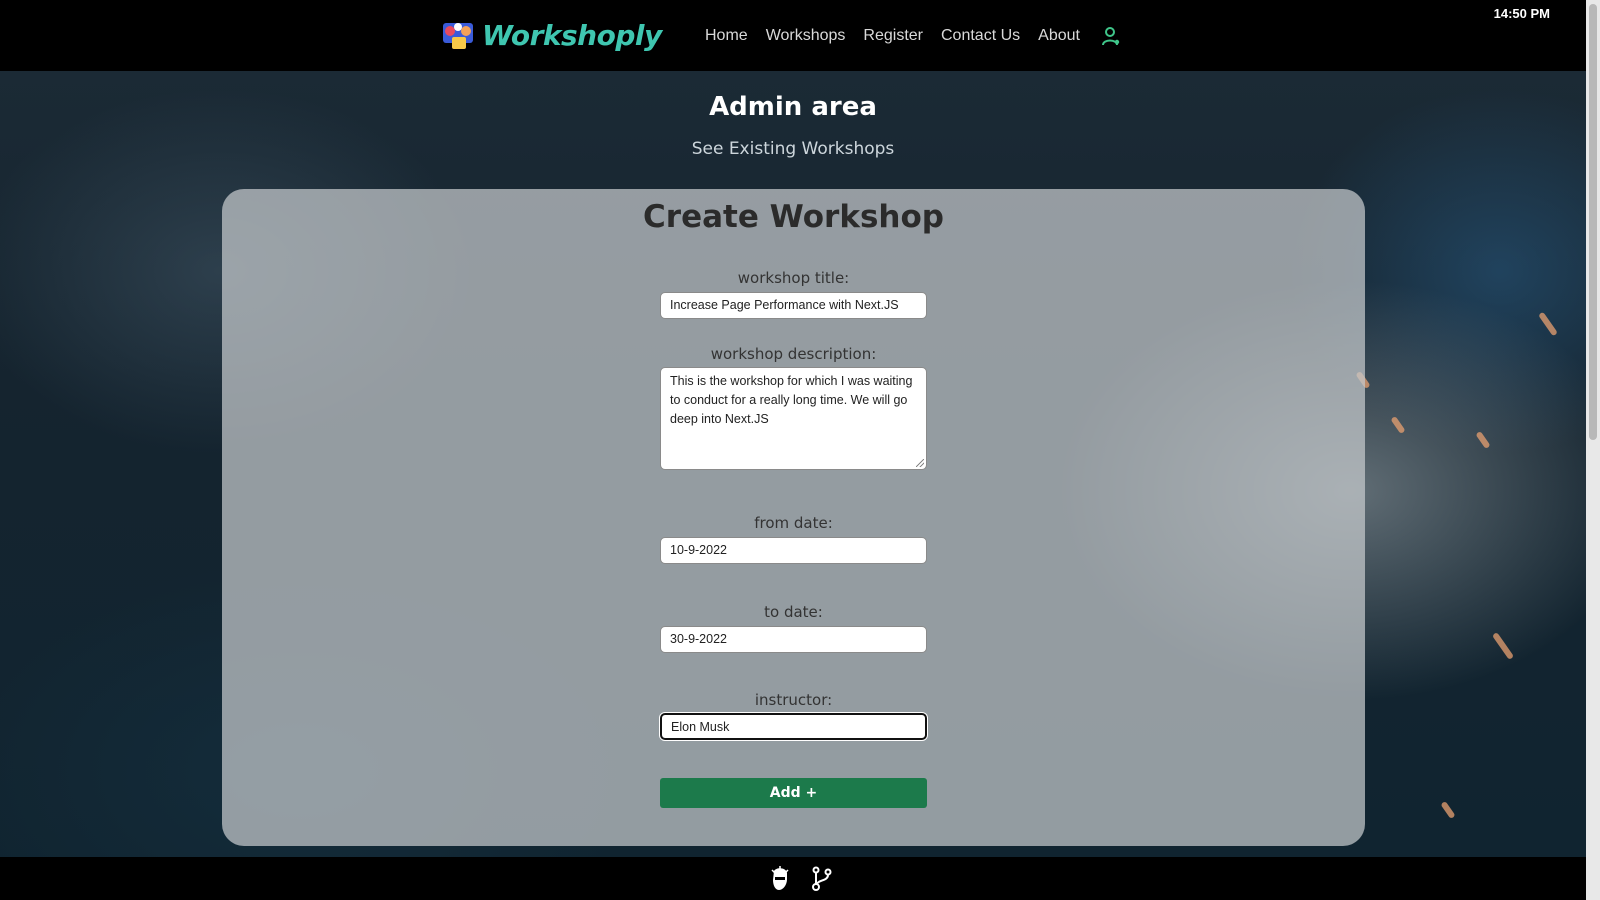 Image resolution: width=1600 pixels, height=900 pixels. I want to click on nav-about: About, so click(1059, 36).